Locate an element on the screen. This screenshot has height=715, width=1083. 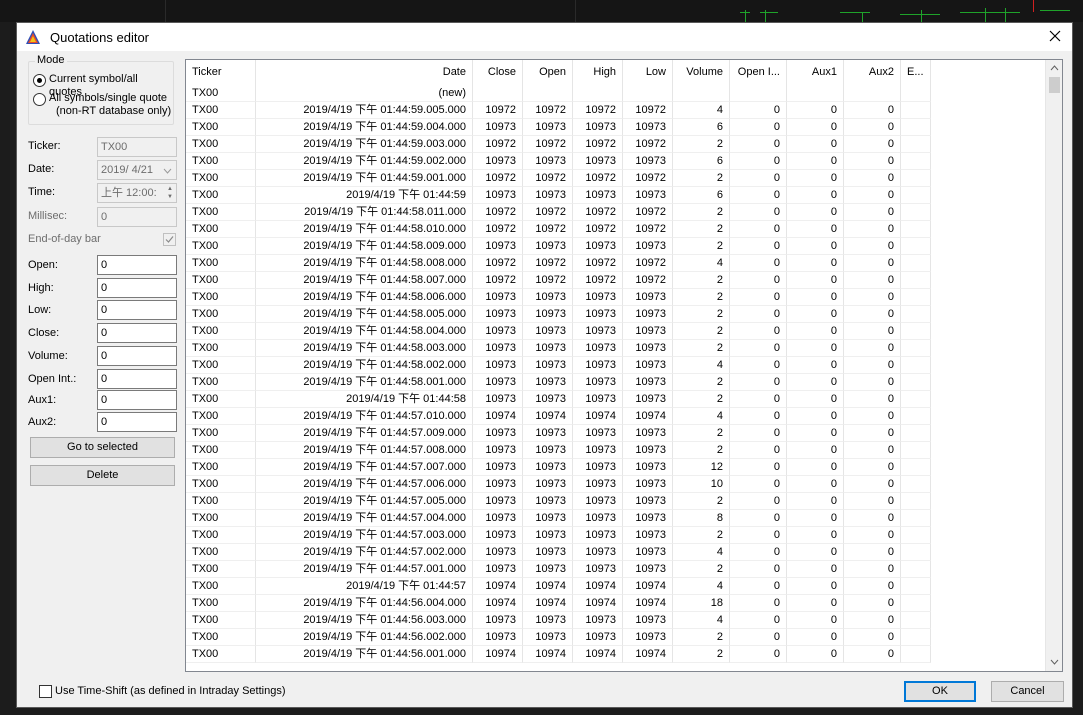
close-icon is located at coordinates (1055, 37).